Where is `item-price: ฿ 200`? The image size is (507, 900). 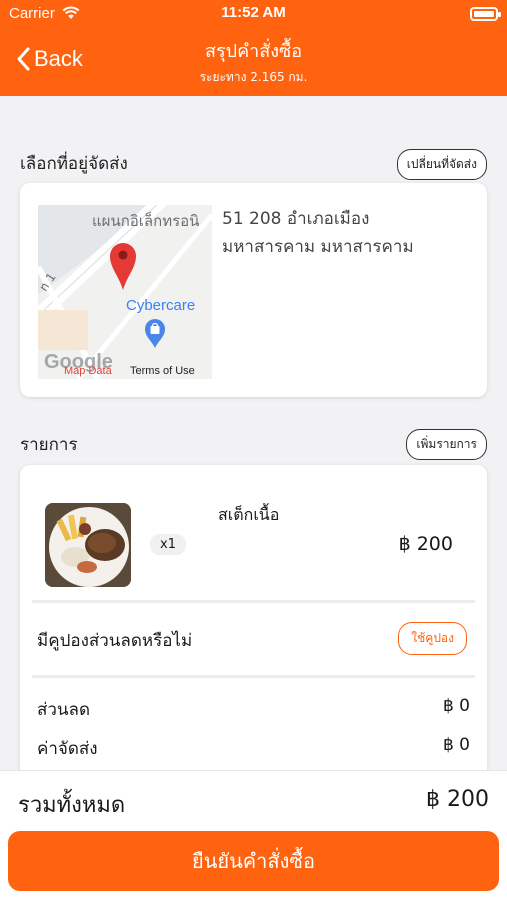
item-price: ฿ 200 is located at coordinates (425, 544).